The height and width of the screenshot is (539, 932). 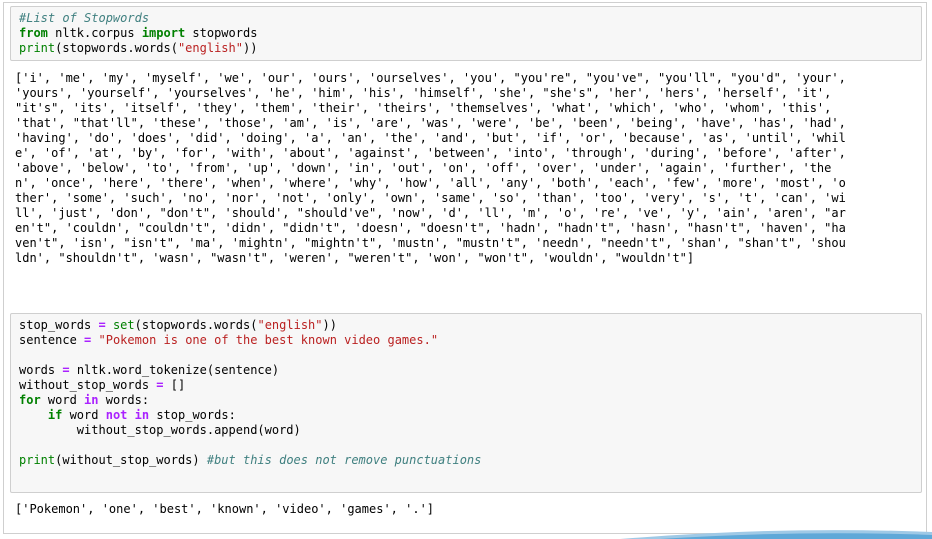 I want to click on code-token: #but this does not remove punctuations, so click(x=344, y=460).